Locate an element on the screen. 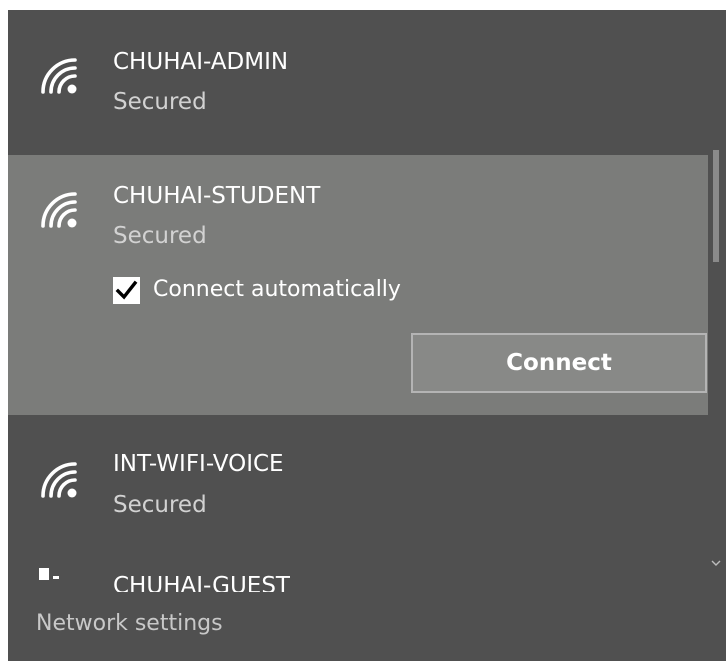  shield-wifi-icon is located at coordinates (49, 574).